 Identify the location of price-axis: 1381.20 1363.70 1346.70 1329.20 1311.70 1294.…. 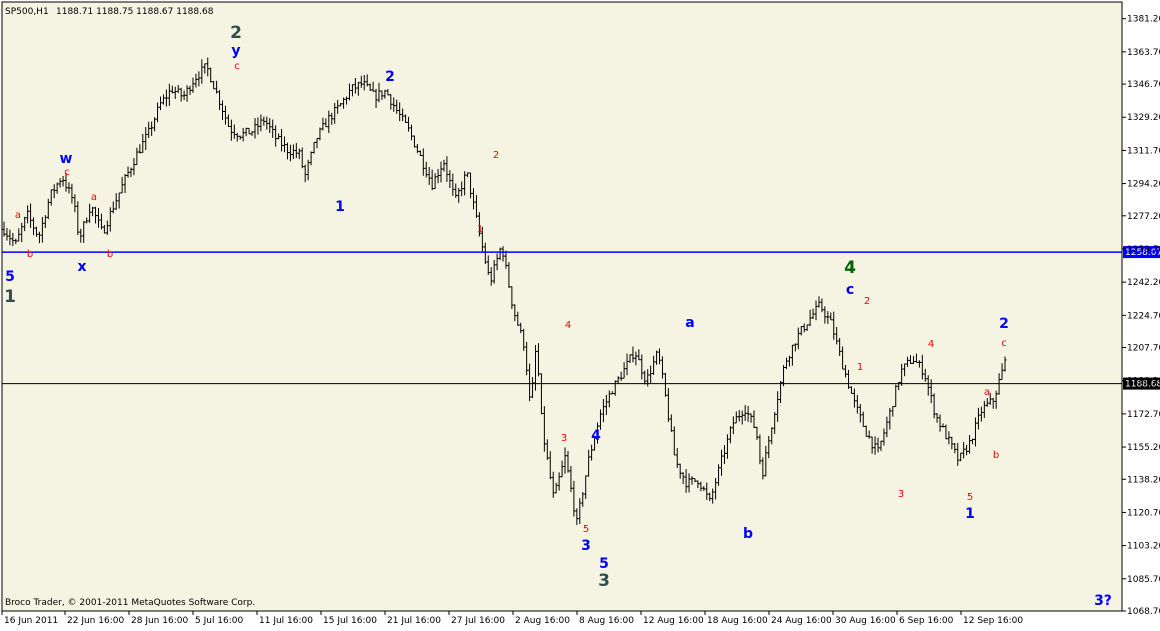
(1141, 316).